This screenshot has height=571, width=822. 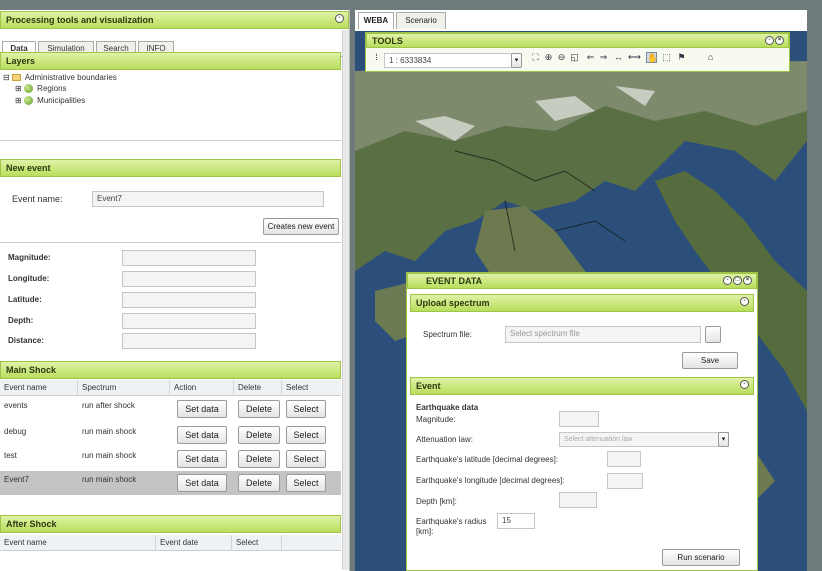 I want to click on tree-node-regions: ⊞ Regions, so click(x=41, y=89).